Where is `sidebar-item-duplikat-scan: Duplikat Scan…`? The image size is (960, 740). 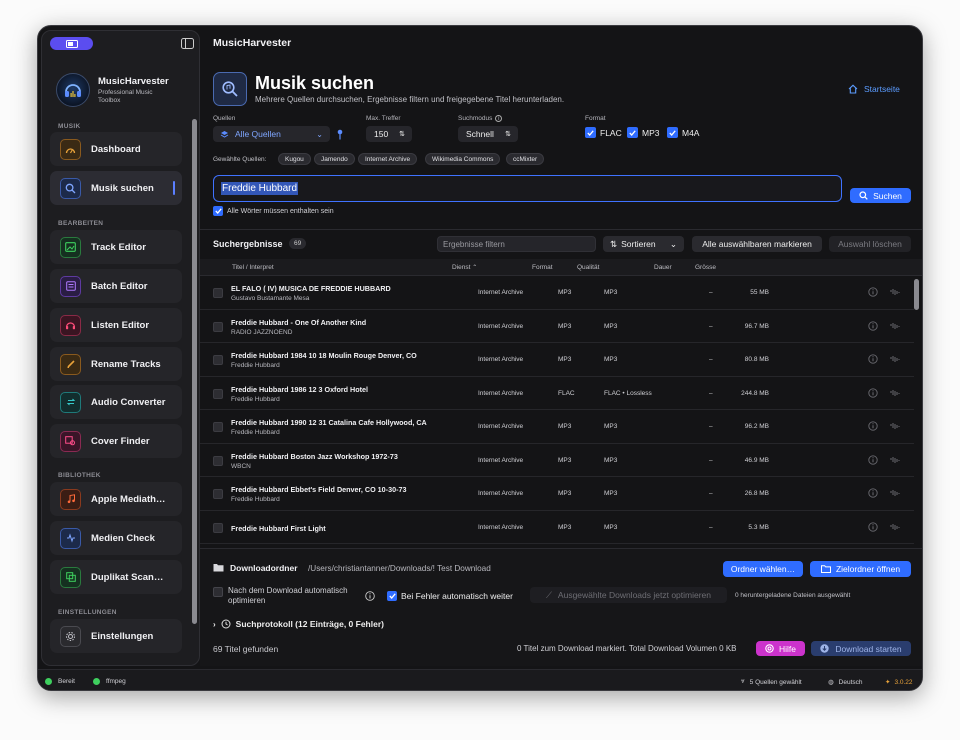 sidebar-item-duplikat-scan: Duplikat Scan… is located at coordinates (116, 577).